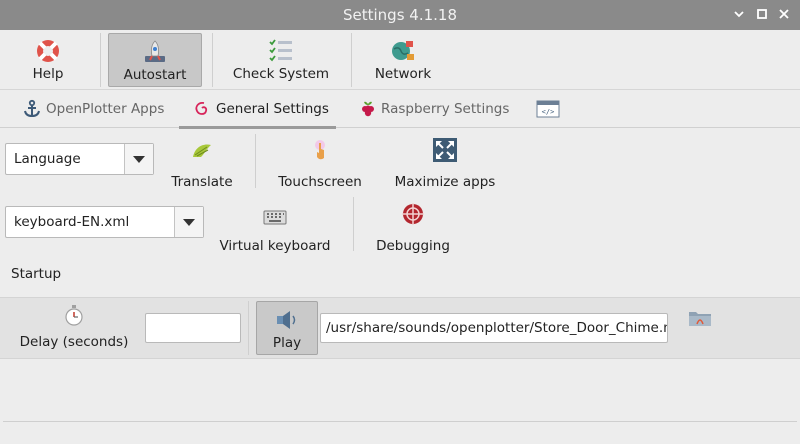 This screenshot has height=444, width=800. Describe the element at coordinates (32, 108) in the screenshot. I see `anchor-icon` at that location.